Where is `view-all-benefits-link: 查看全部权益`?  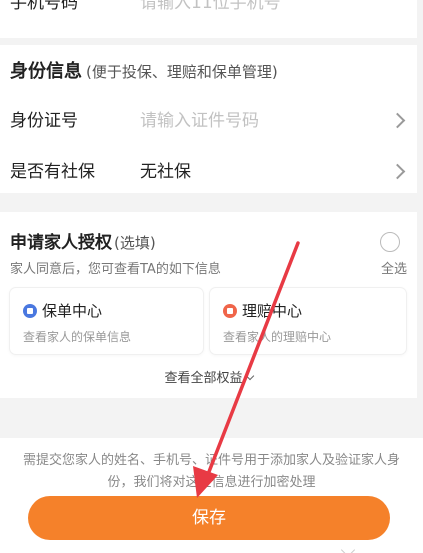 view-all-benefits-link: 查看全部权益 is located at coordinates (208, 376).